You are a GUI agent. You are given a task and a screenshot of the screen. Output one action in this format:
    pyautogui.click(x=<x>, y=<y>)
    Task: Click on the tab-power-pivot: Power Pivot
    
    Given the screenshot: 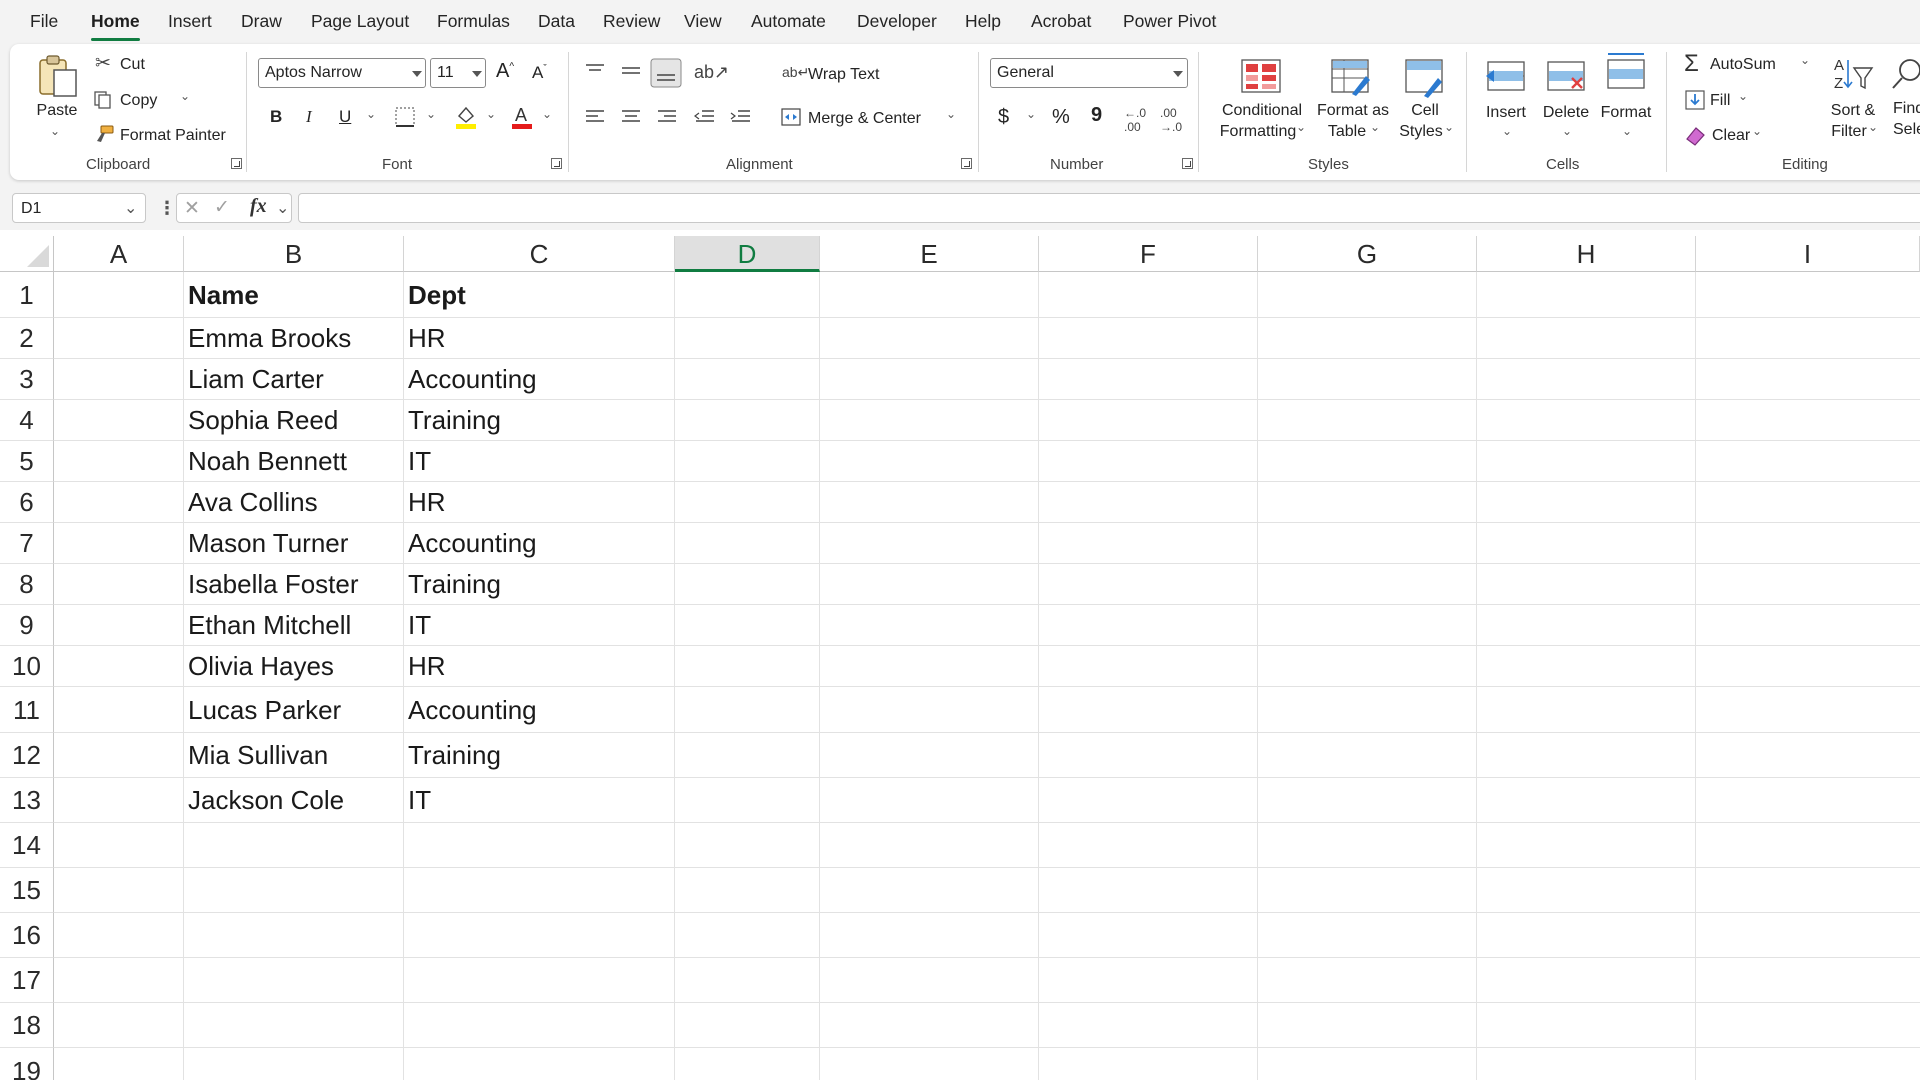 What is the action you would take?
    pyautogui.click(x=1169, y=21)
    